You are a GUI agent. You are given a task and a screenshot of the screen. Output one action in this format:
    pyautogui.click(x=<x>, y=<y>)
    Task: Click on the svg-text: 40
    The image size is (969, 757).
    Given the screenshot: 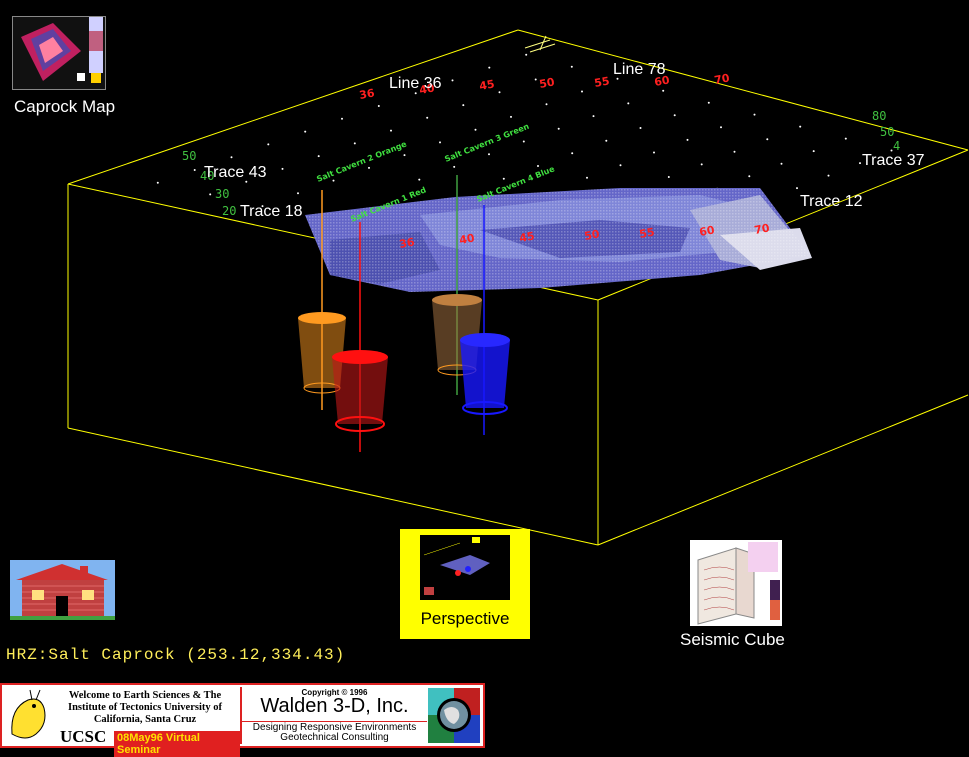 What is the action you would take?
    pyautogui.click(x=467, y=239)
    